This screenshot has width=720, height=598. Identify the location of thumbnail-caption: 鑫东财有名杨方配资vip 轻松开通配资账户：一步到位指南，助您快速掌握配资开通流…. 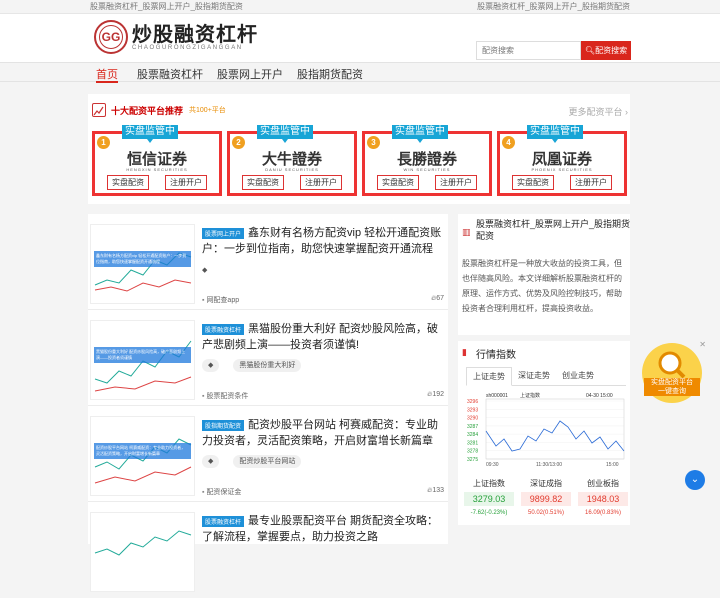
(142, 259).